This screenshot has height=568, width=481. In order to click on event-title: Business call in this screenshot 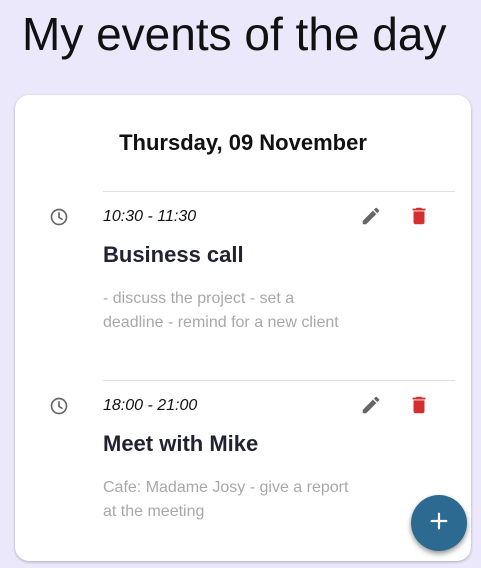, I will do `click(173, 254)`.